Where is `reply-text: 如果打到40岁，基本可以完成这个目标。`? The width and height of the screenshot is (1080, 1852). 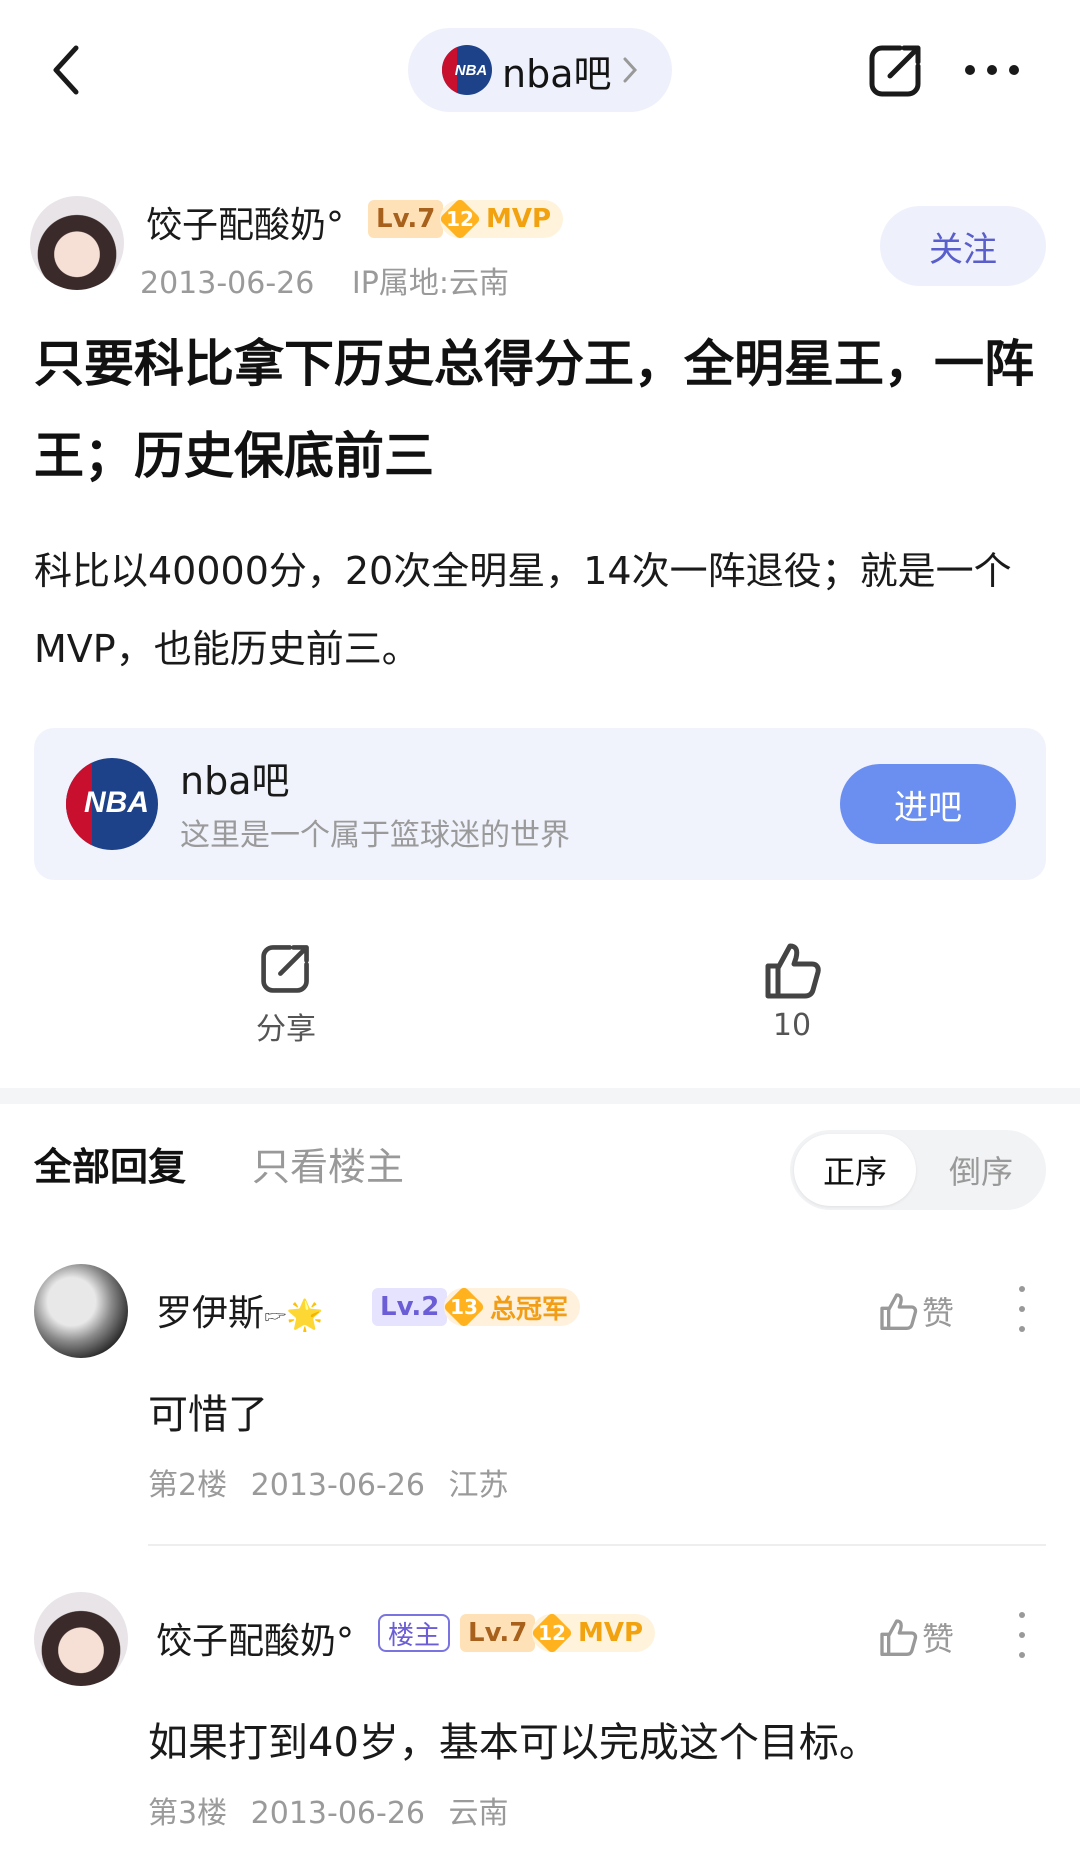 reply-text: 如果打到40岁，基本可以完成这个目标。 is located at coordinates (513, 1743).